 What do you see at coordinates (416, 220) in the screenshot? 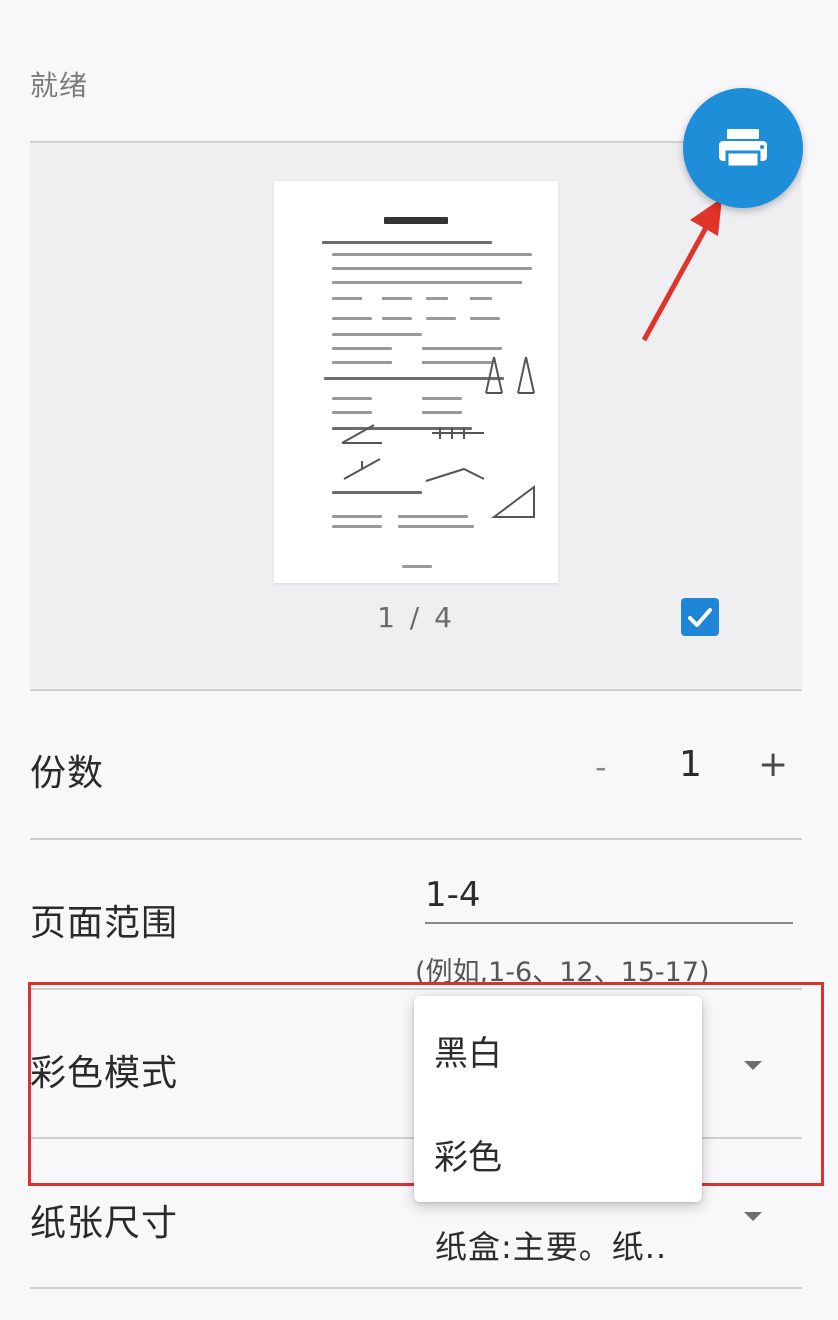
I see `document-title-mark` at bounding box center [416, 220].